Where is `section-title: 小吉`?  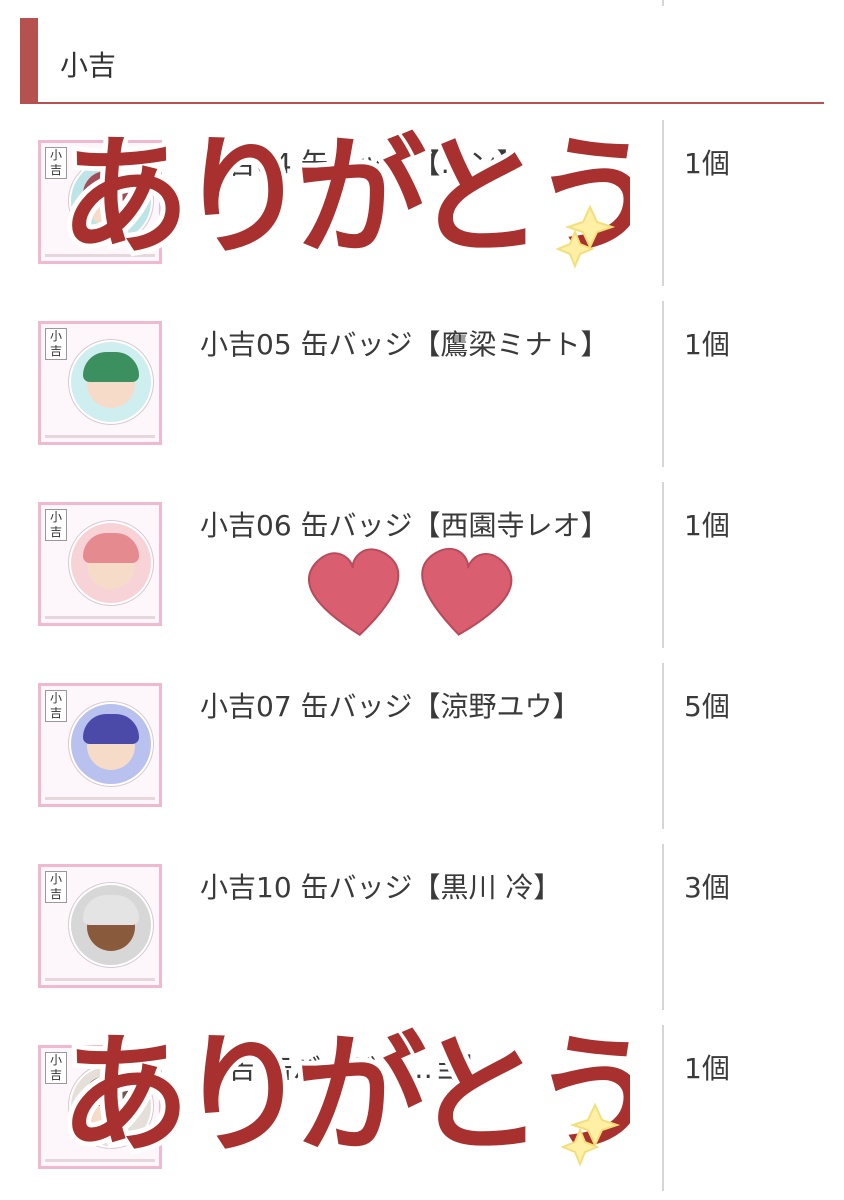 section-title: 小吉 is located at coordinates (88, 65).